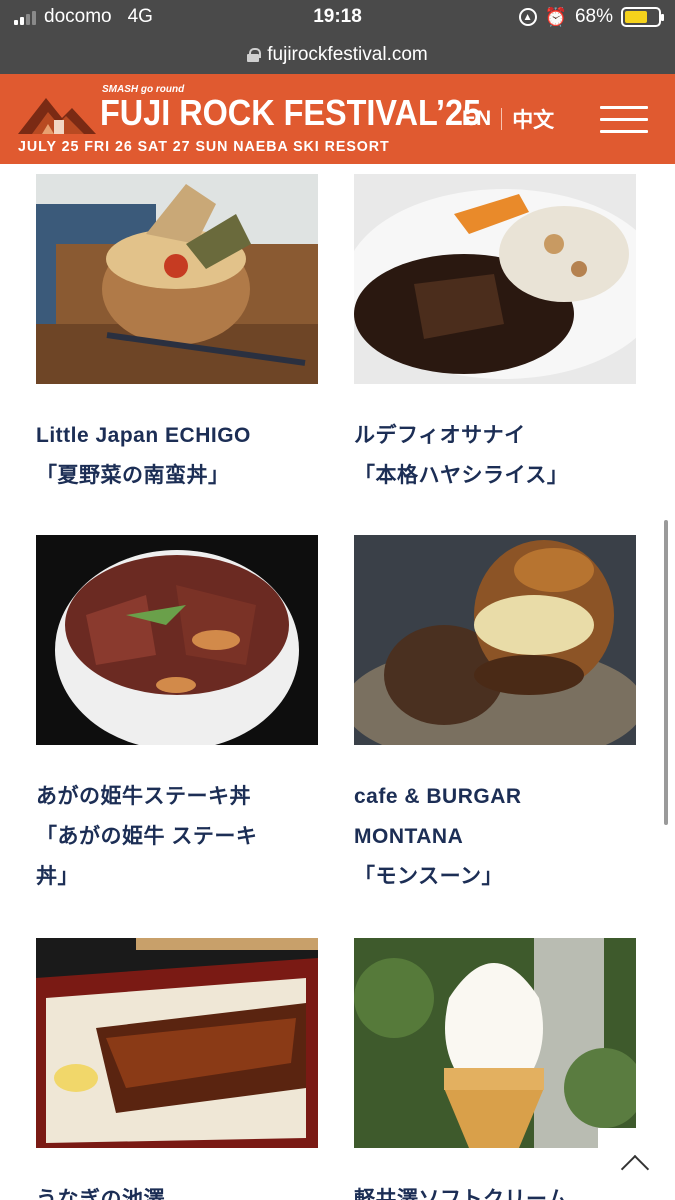 The image size is (675, 1200). Describe the element at coordinates (409, 836) in the screenshot. I see `shop-name-continued: MONTANA` at that location.